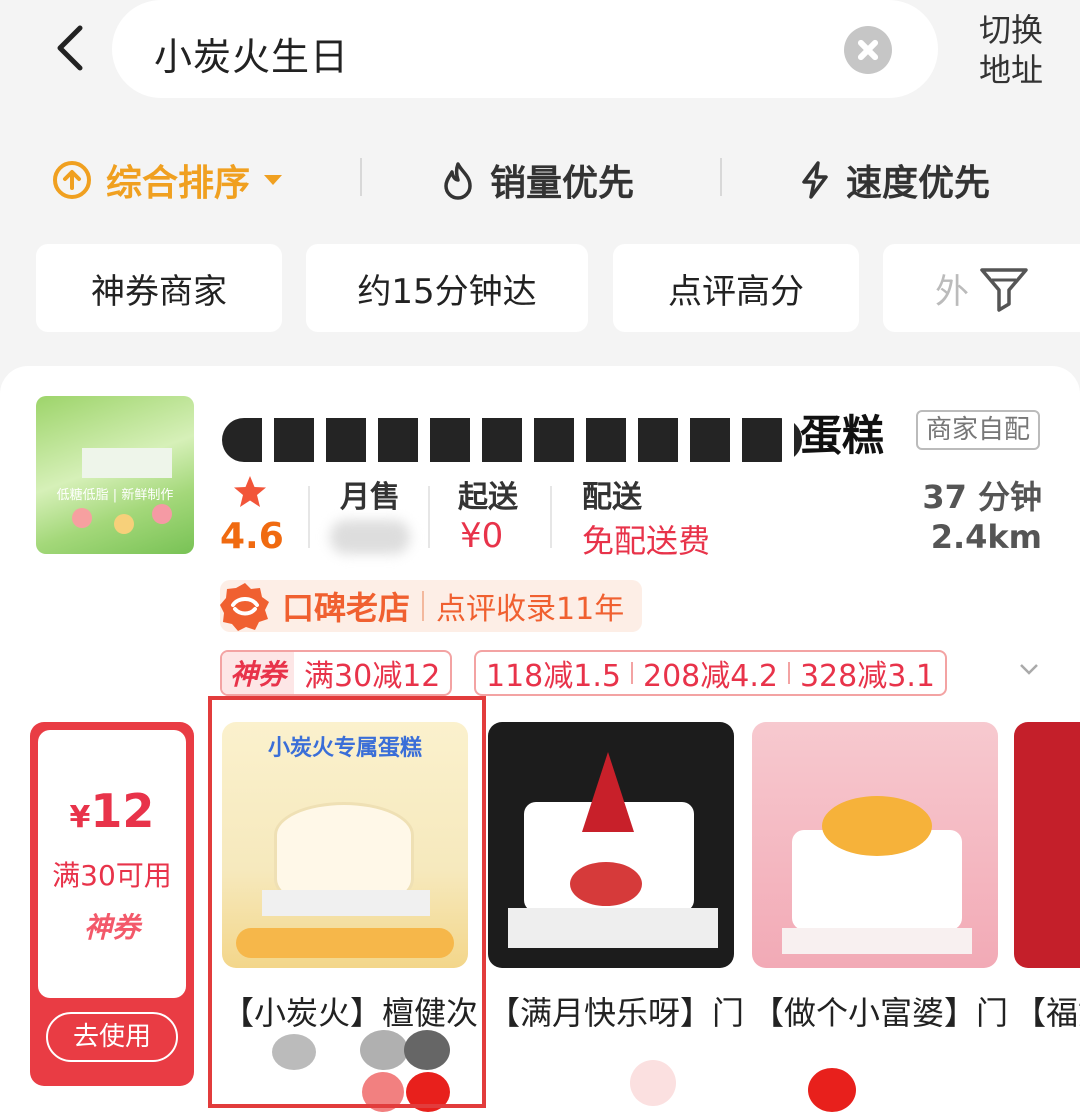  Describe the element at coordinates (553, 676) in the screenshot. I see `promotion-item: 118减1.5` at that location.